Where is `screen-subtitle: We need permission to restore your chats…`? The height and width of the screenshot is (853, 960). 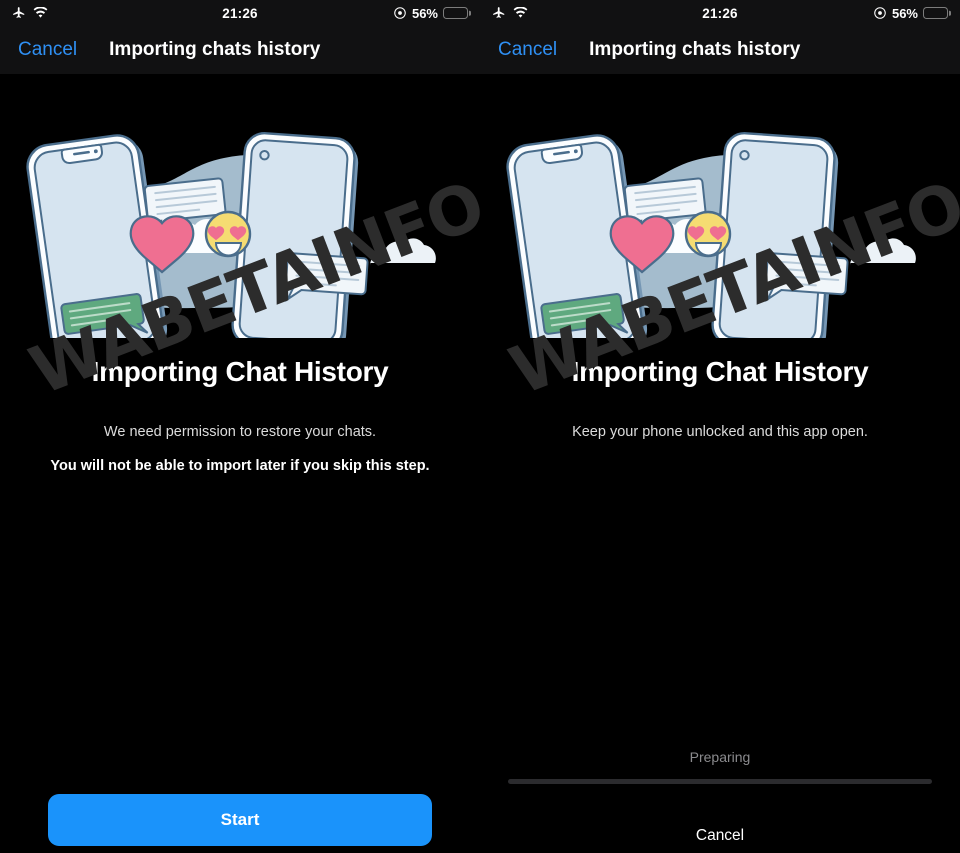
screen-subtitle: We need permission to restore your chats… is located at coordinates (240, 432).